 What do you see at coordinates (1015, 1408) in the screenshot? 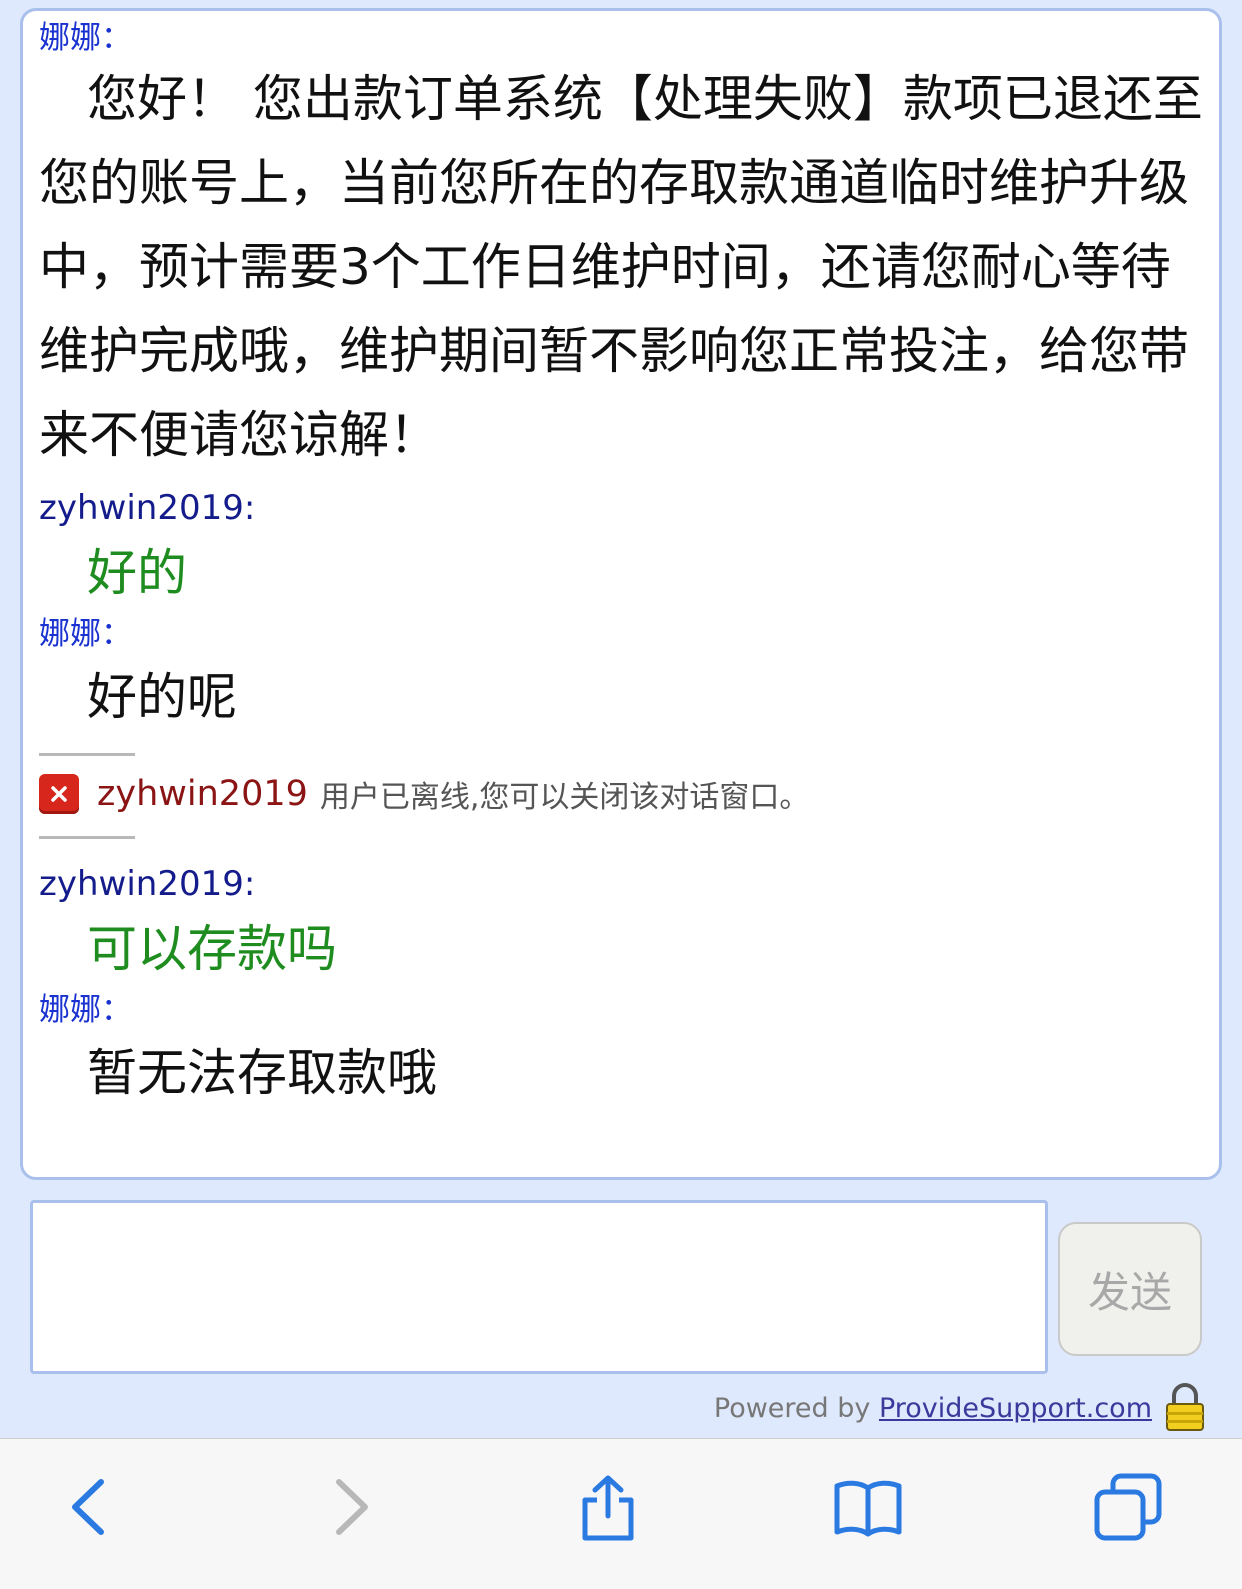
I see `powered-by-link: ProvideSupport.com` at bounding box center [1015, 1408].